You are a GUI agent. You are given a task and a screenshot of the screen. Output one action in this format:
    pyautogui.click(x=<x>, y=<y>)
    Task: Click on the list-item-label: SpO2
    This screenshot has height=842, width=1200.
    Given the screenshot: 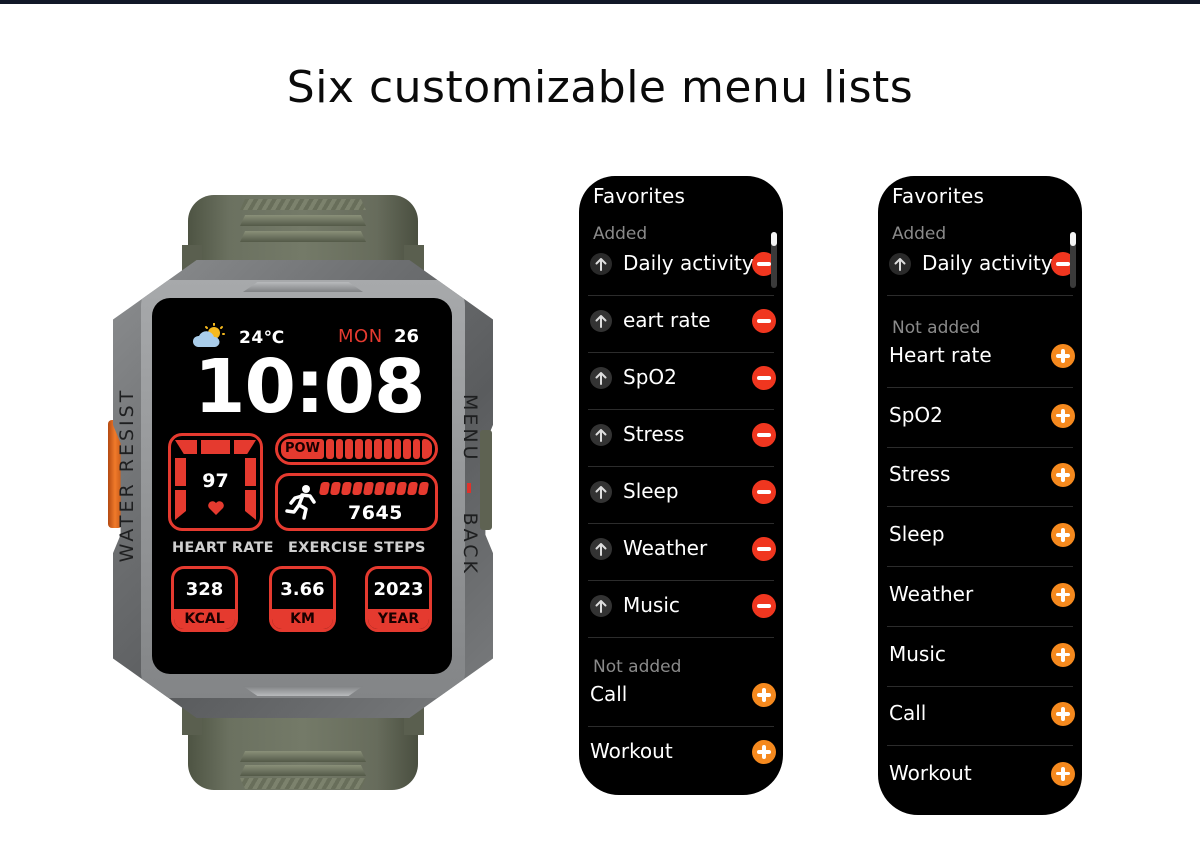 What is the action you would take?
    pyautogui.click(x=650, y=377)
    